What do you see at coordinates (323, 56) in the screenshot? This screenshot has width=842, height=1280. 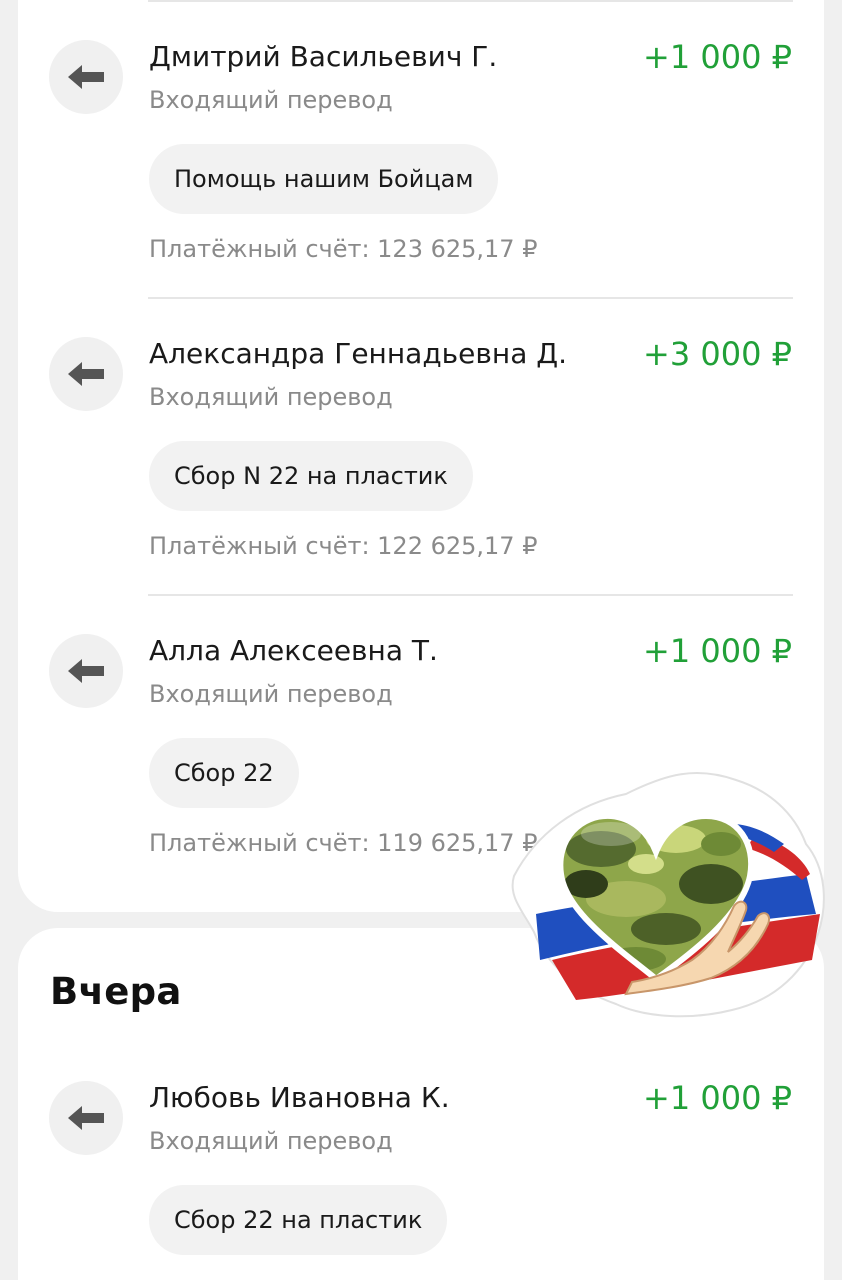 I see `sender-name: Дмитрий Васильевич Г.` at bounding box center [323, 56].